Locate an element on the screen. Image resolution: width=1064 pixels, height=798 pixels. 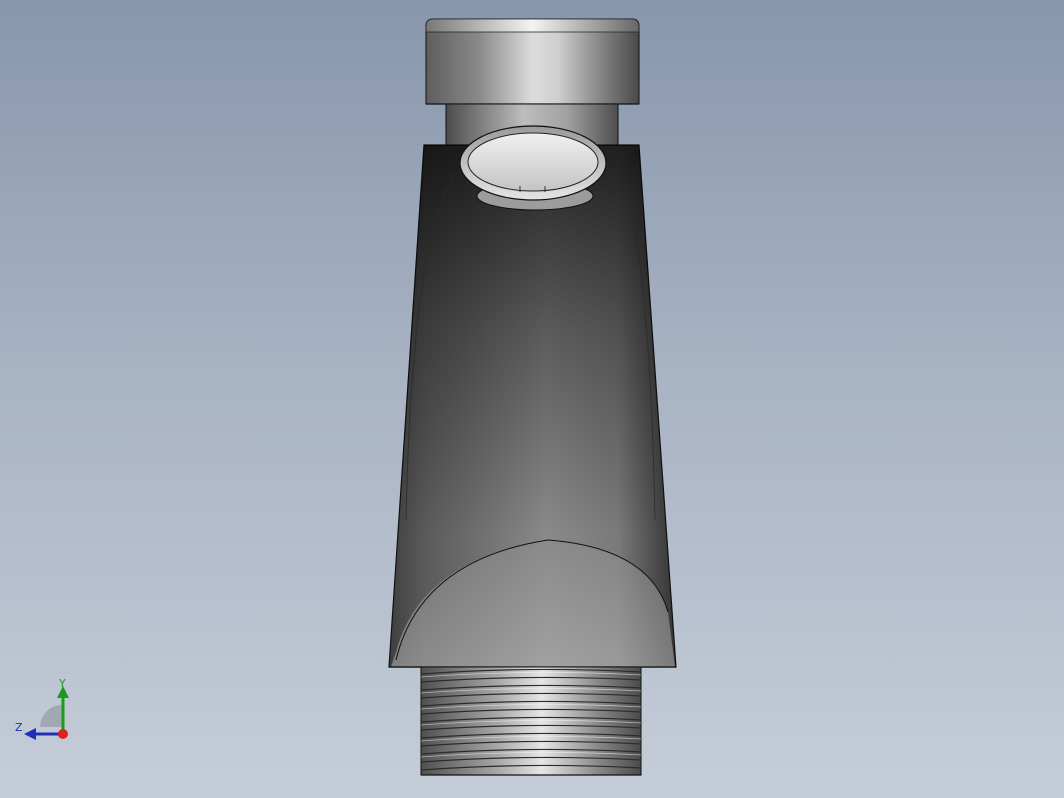
z-axis-arrowhead is located at coordinates (30, 734).